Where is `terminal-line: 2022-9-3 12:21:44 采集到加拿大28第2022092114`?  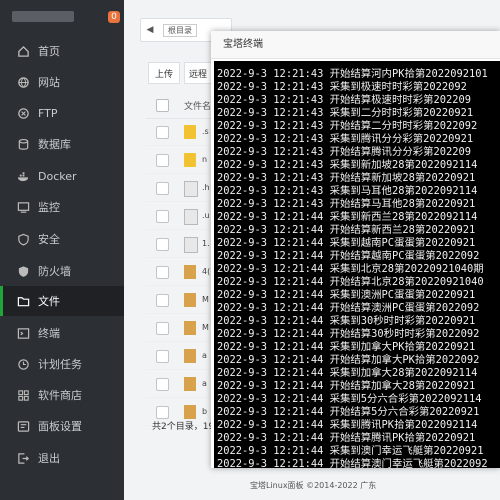
terminal-line: 2022-9-3 12:21:44 采集到加拿大28第2022092114 is located at coordinates (347, 373).